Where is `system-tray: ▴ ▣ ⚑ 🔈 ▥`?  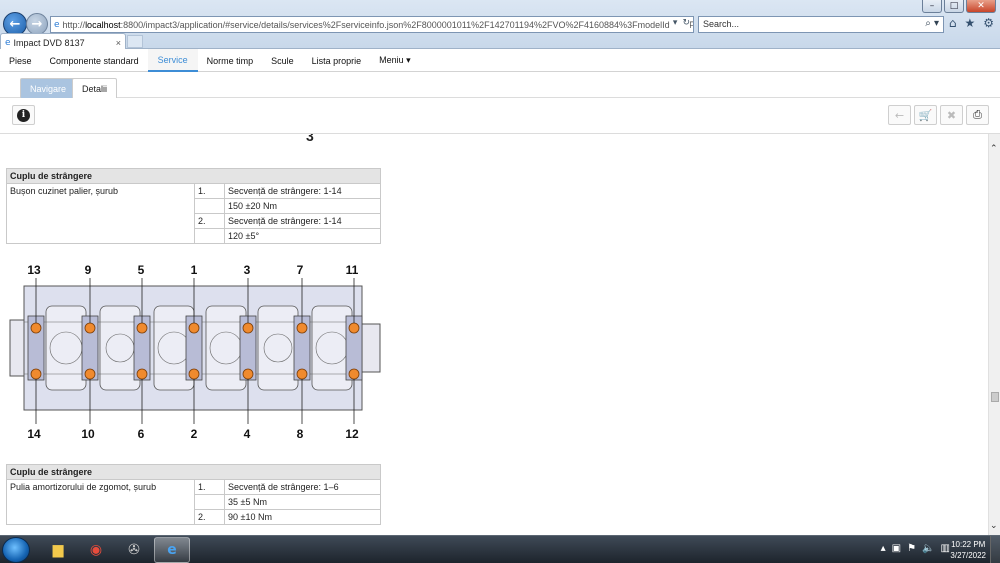
system-tray: ▴ ▣ ⚑ 🔈 ▥ is located at coordinates (915, 548).